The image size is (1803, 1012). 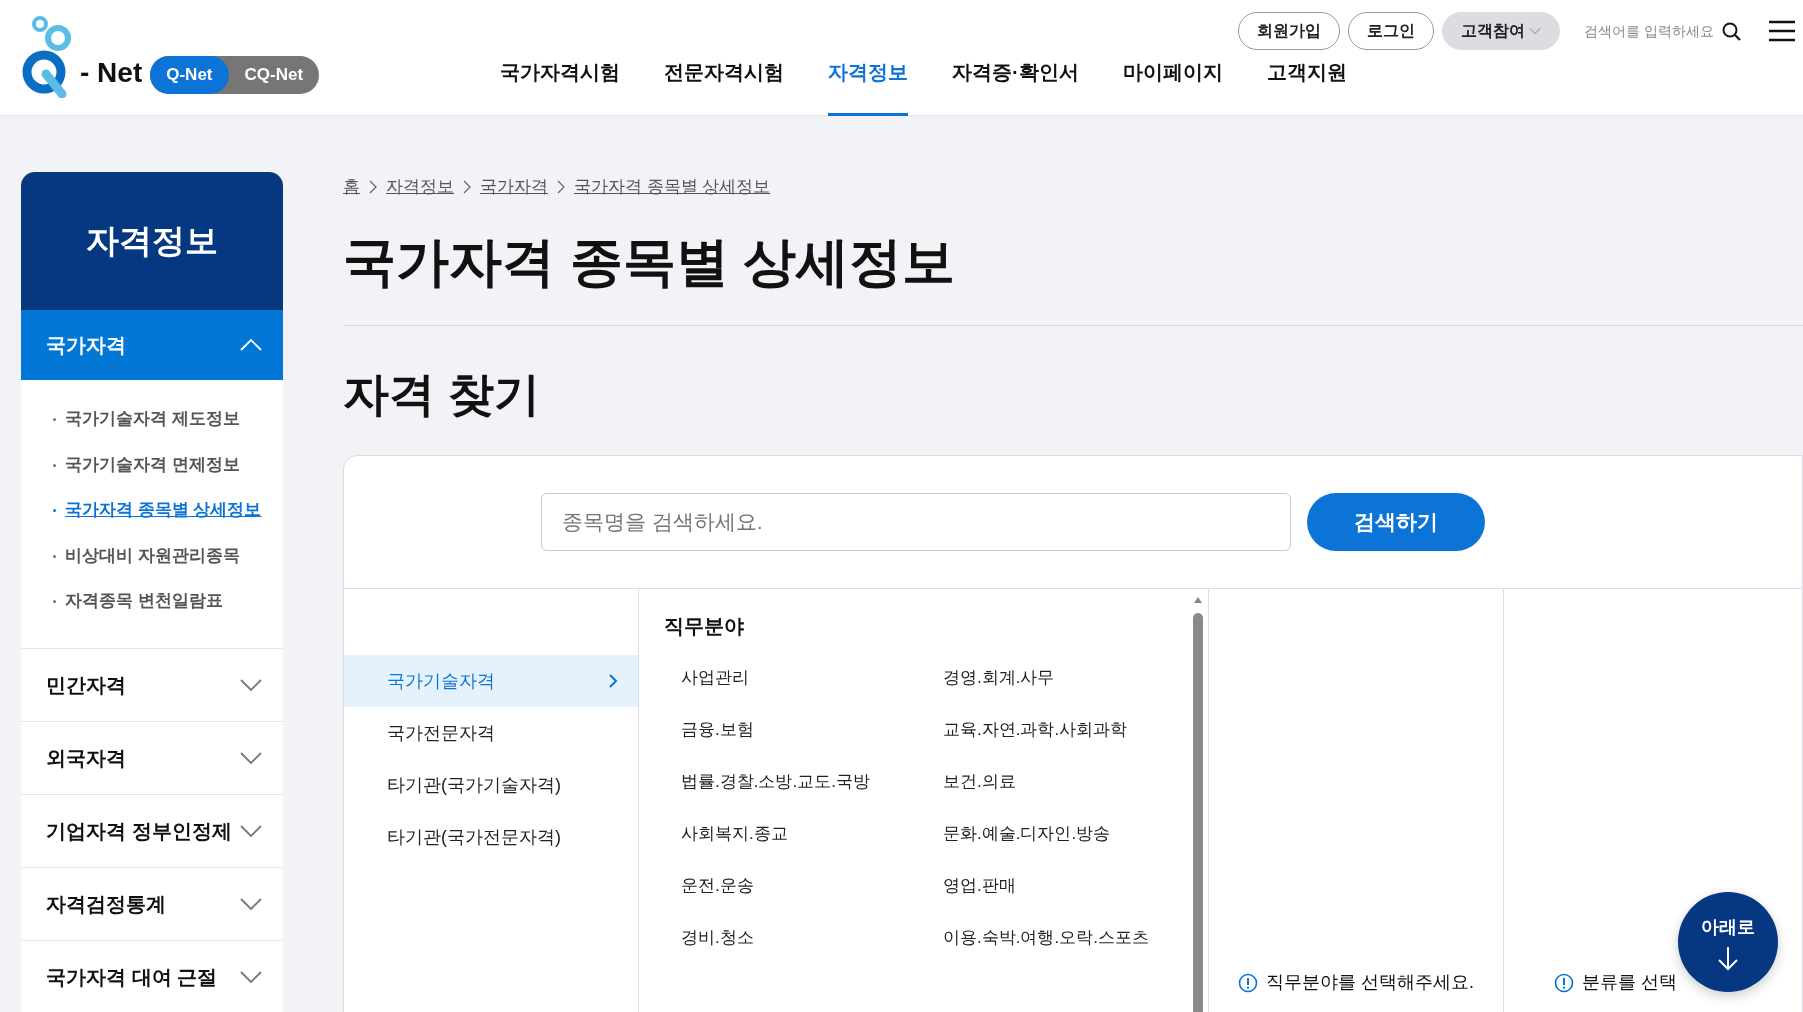 I want to click on sidebar-link: 비상대비 자원관리종목, so click(x=146, y=555).